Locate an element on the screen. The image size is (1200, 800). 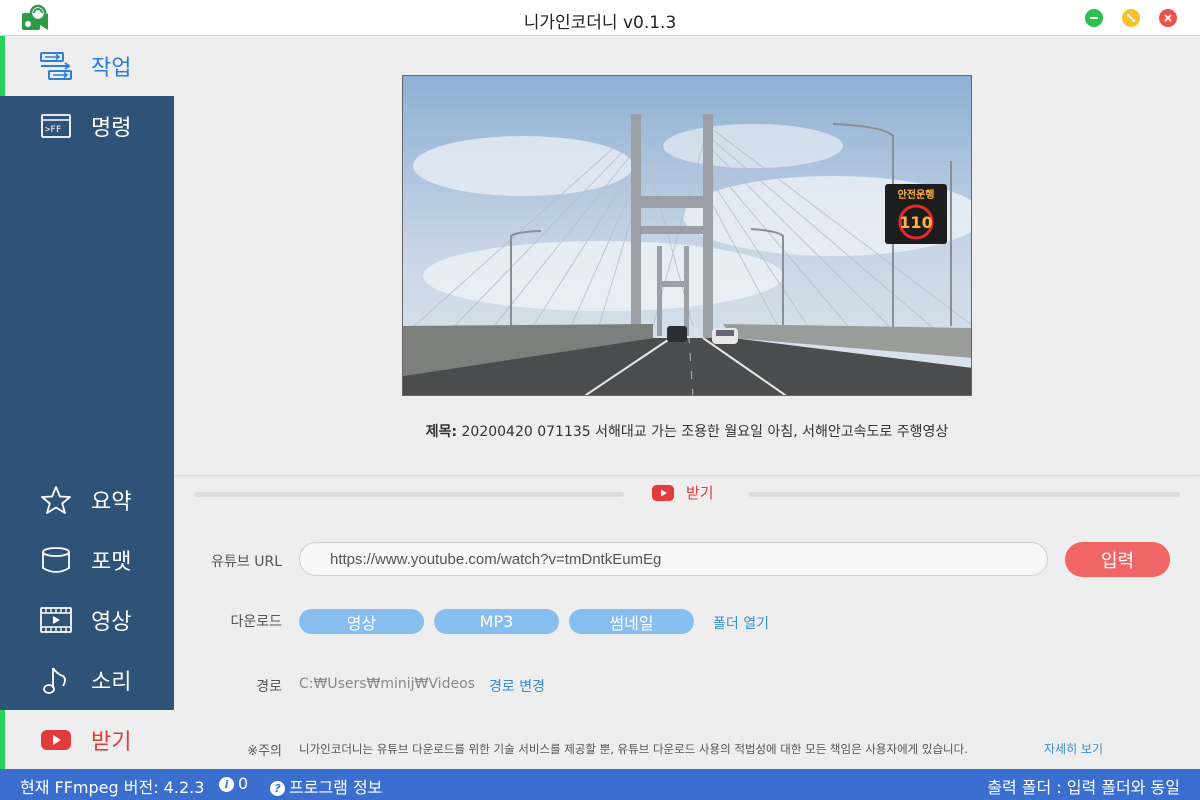
maximize-icon is located at coordinates (1131, 18).